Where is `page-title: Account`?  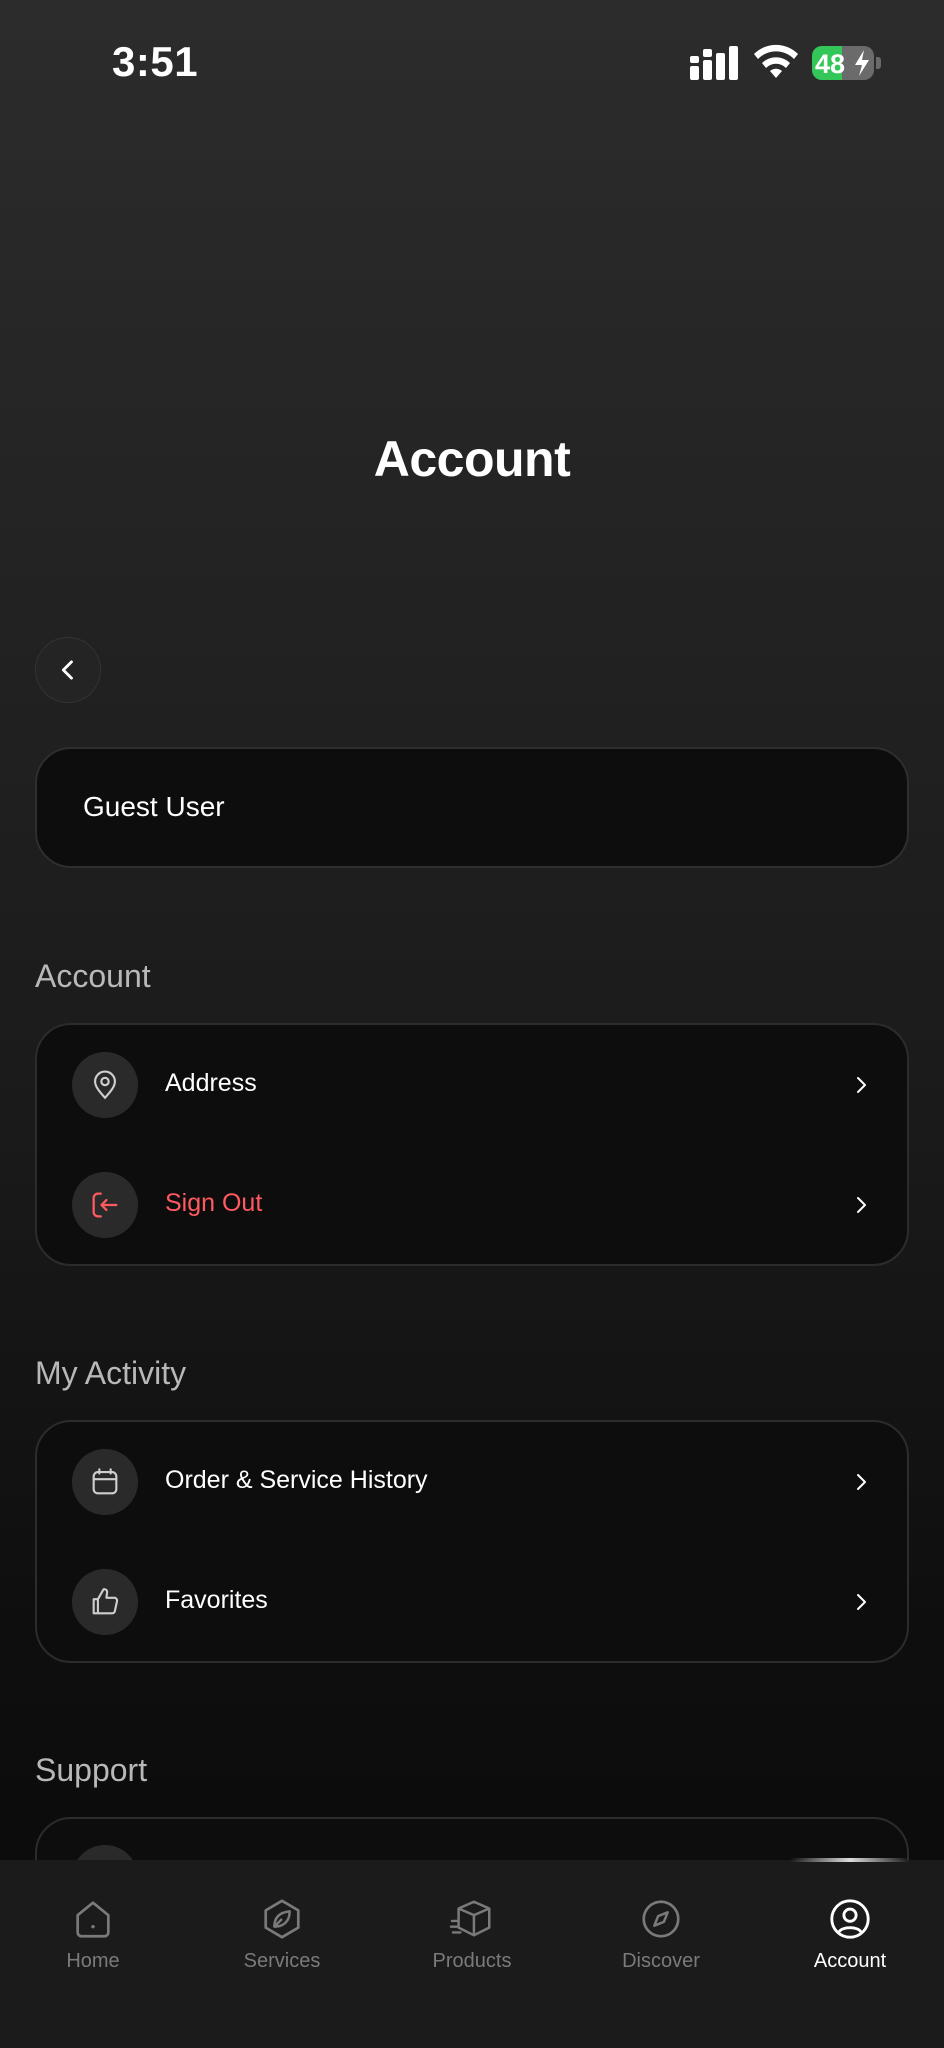 page-title: Account is located at coordinates (472, 459).